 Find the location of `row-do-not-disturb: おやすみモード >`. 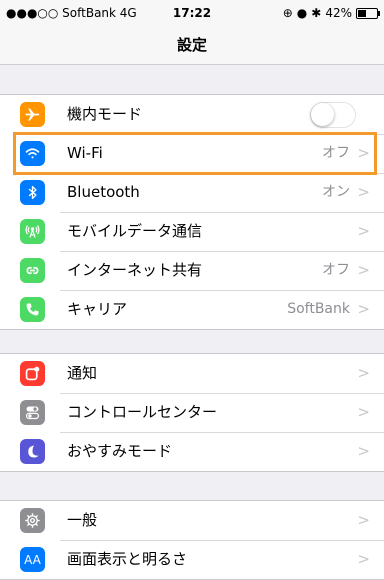

row-do-not-disturb: おやすみモード > is located at coordinates (192, 451).